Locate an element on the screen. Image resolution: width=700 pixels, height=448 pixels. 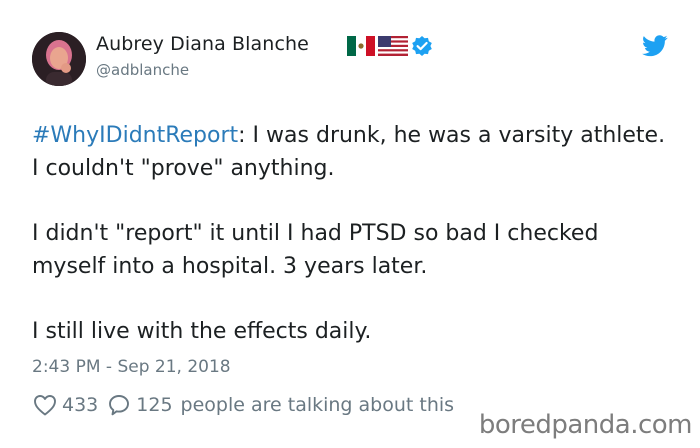
name-badges is located at coordinates (390, 46).